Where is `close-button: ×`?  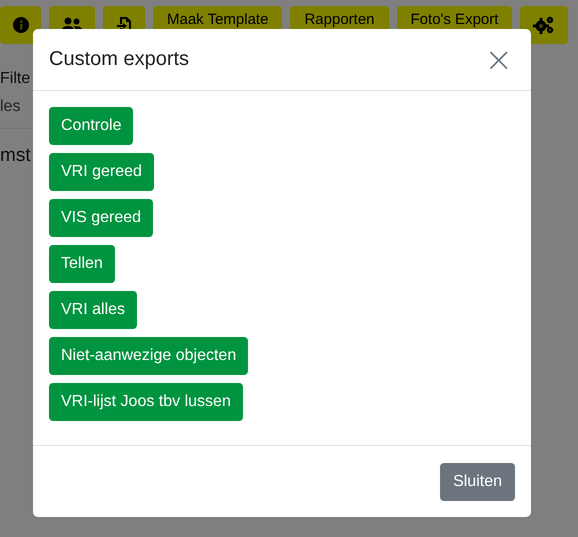 close-button: × is located at coordinates (498, 59).